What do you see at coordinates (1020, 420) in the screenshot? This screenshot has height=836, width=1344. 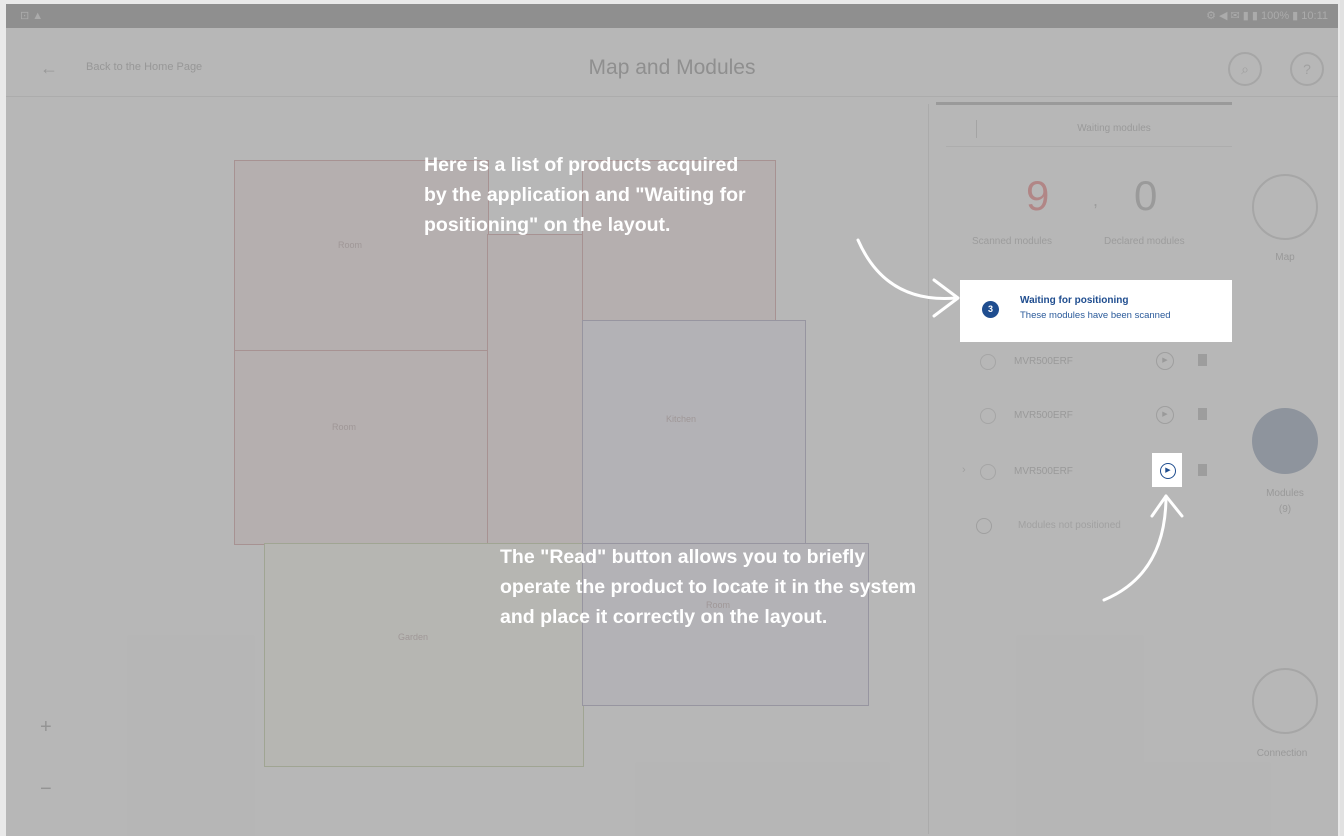 I see `annotation-arrows` at bounding box center [1020, 420].